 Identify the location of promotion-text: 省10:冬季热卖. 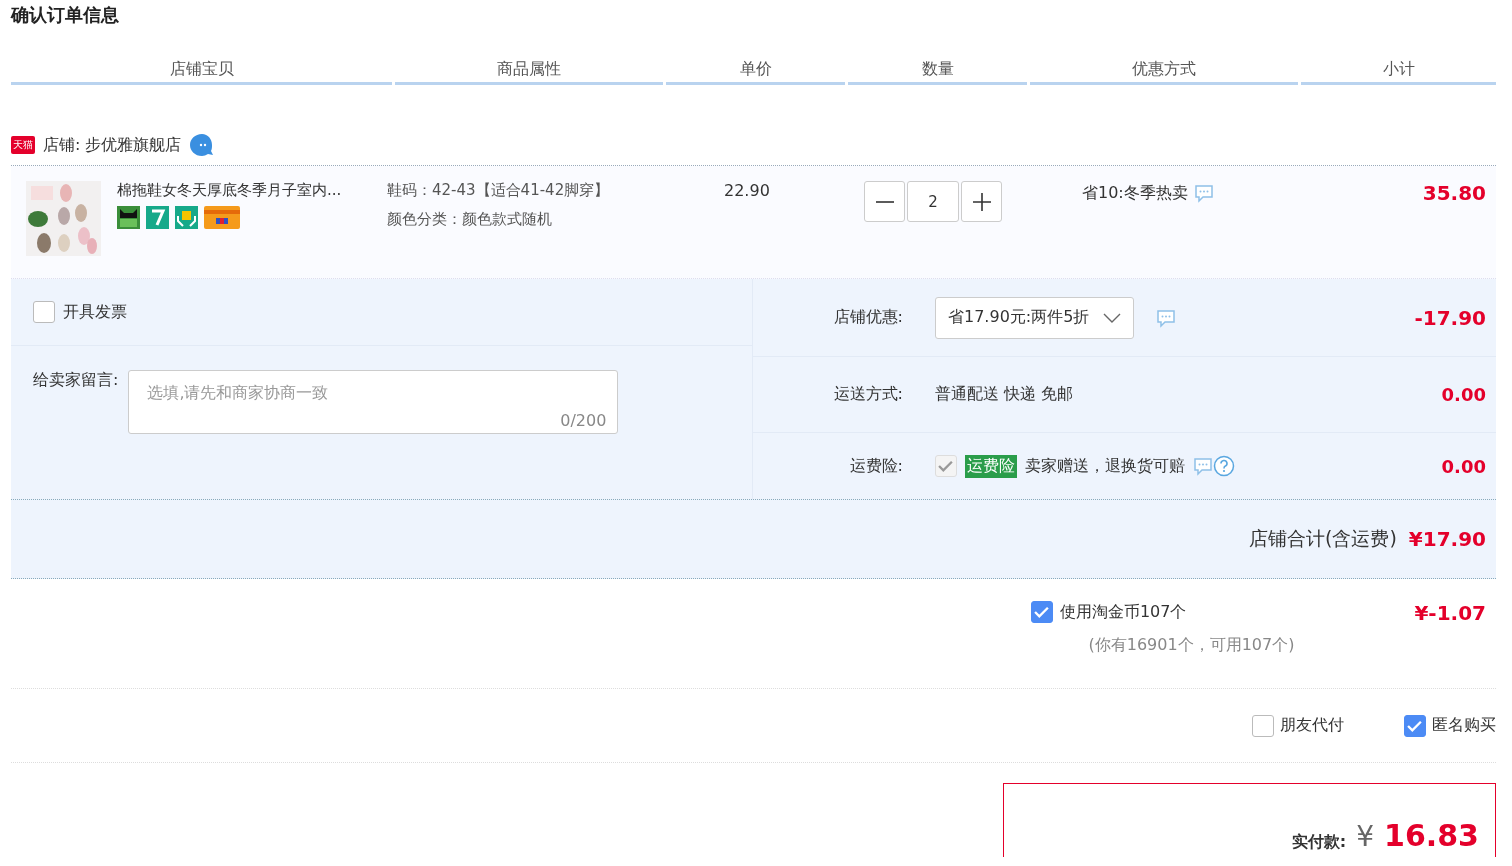
(1135, 193).